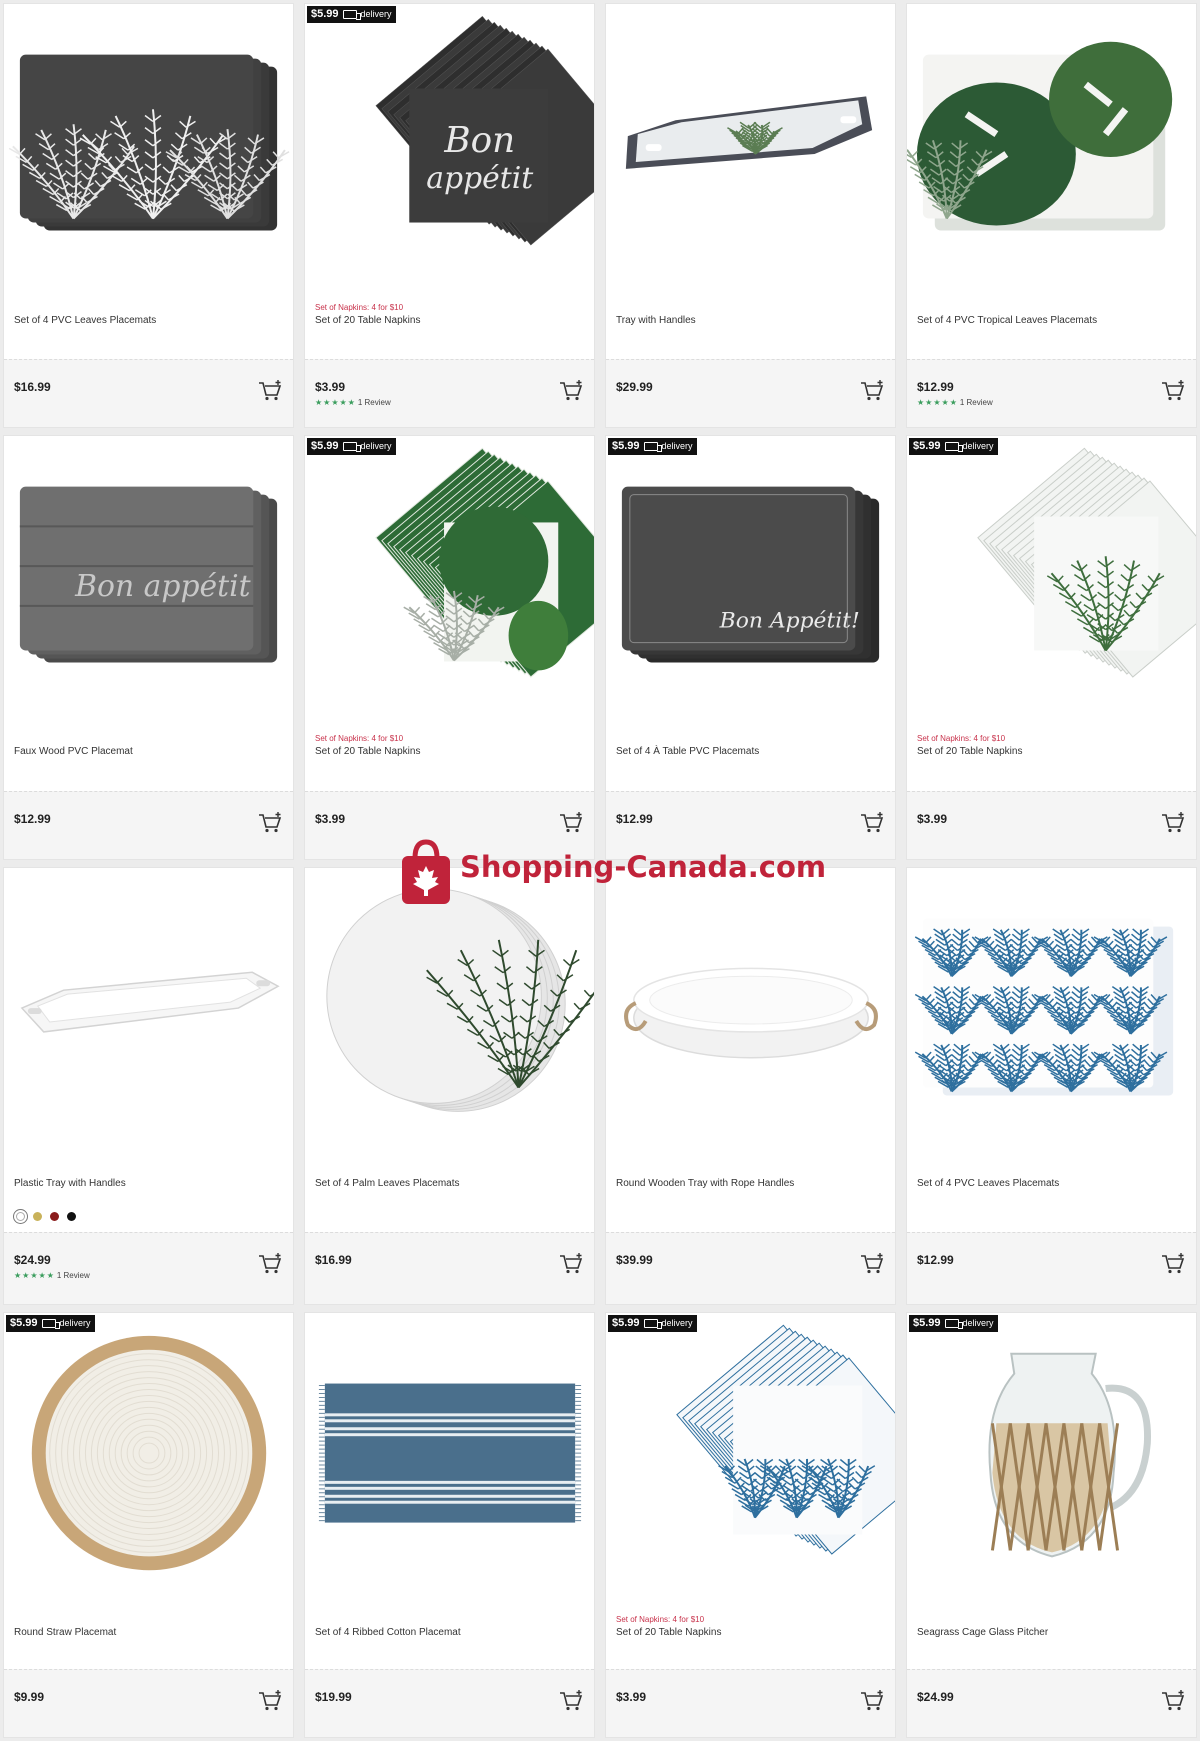  I want to click on bon-appetit-placemats-image: Bon Appétit!, so click(750, 574).